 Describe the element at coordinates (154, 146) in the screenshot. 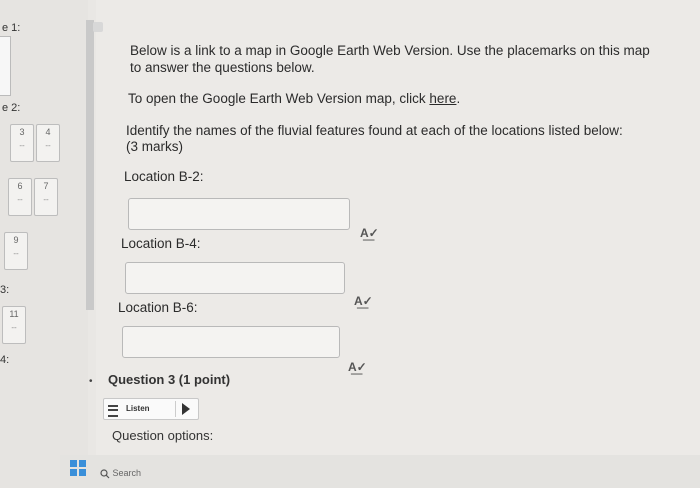

I see `question-marks: (3 marks)` at that location.